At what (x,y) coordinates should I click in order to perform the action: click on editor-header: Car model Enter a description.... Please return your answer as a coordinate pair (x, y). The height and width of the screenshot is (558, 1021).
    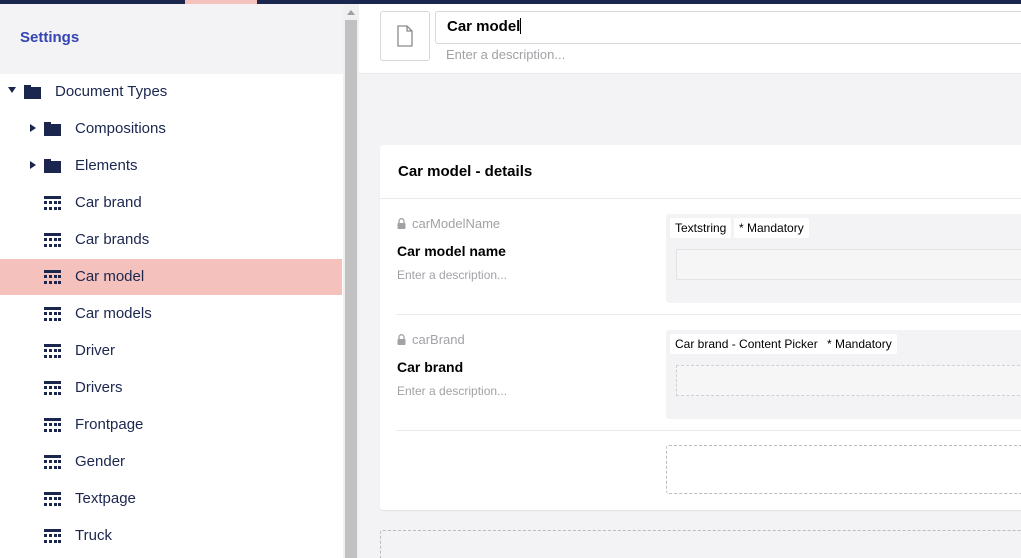
    Looking at the image, I should click on (690, 39).